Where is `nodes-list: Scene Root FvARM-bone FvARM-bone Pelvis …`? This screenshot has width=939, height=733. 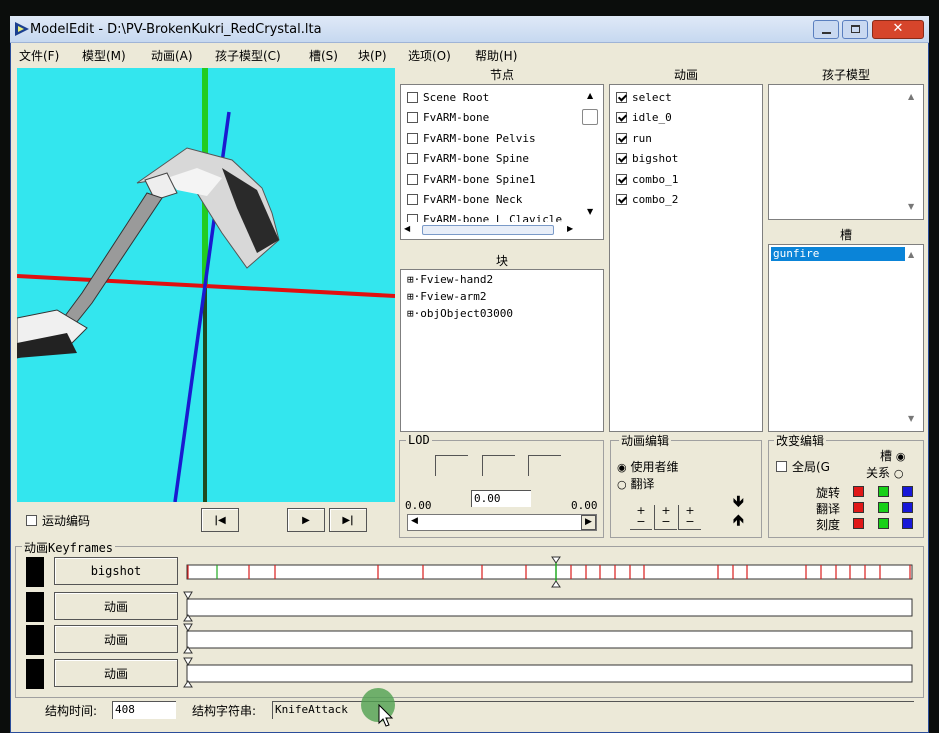
nodes-list: Scene Root FvARM-bone FvARM-bone Pelvis … is located at coordinates (502, 162).